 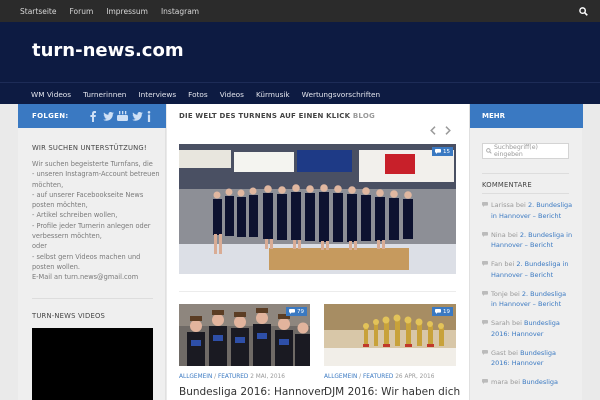 What do you see at coordinates (89, 148) in the screenshot?
I see `support-title: WIR SUCHEN UNTERSTÜTZUNG!` at bounding box center [89, 148].